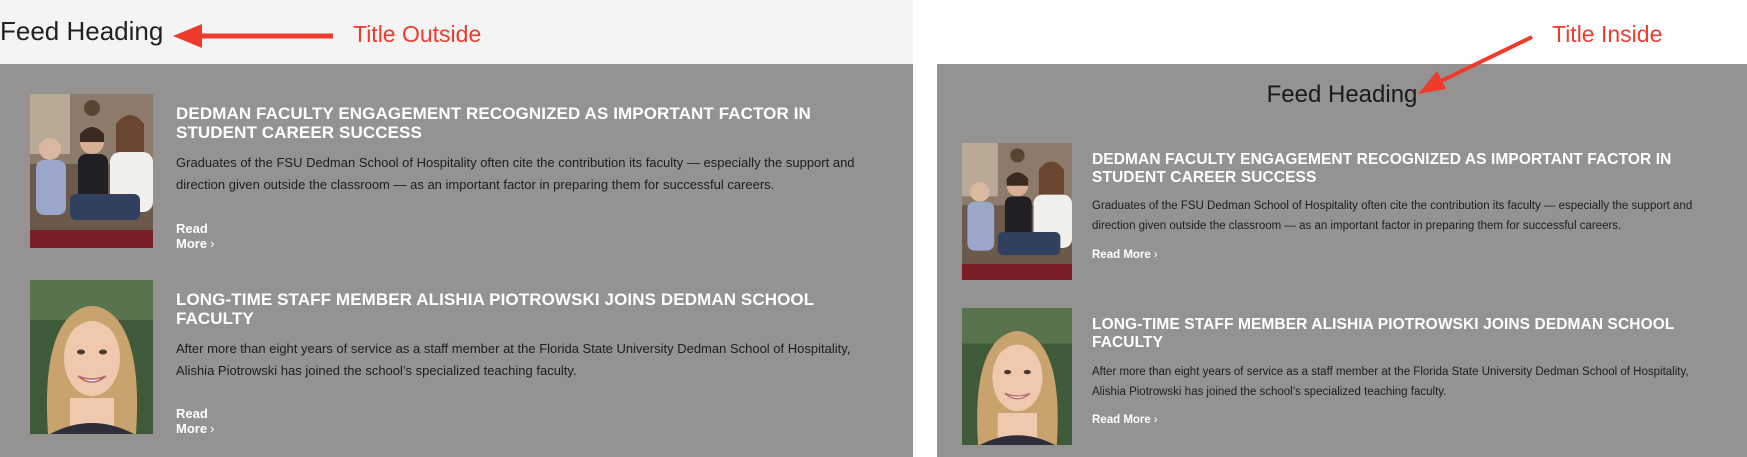  Describe the element at coordinates (417, 34) in the screenshot. I see `annotation-title-outside: Title Outside` at that location.